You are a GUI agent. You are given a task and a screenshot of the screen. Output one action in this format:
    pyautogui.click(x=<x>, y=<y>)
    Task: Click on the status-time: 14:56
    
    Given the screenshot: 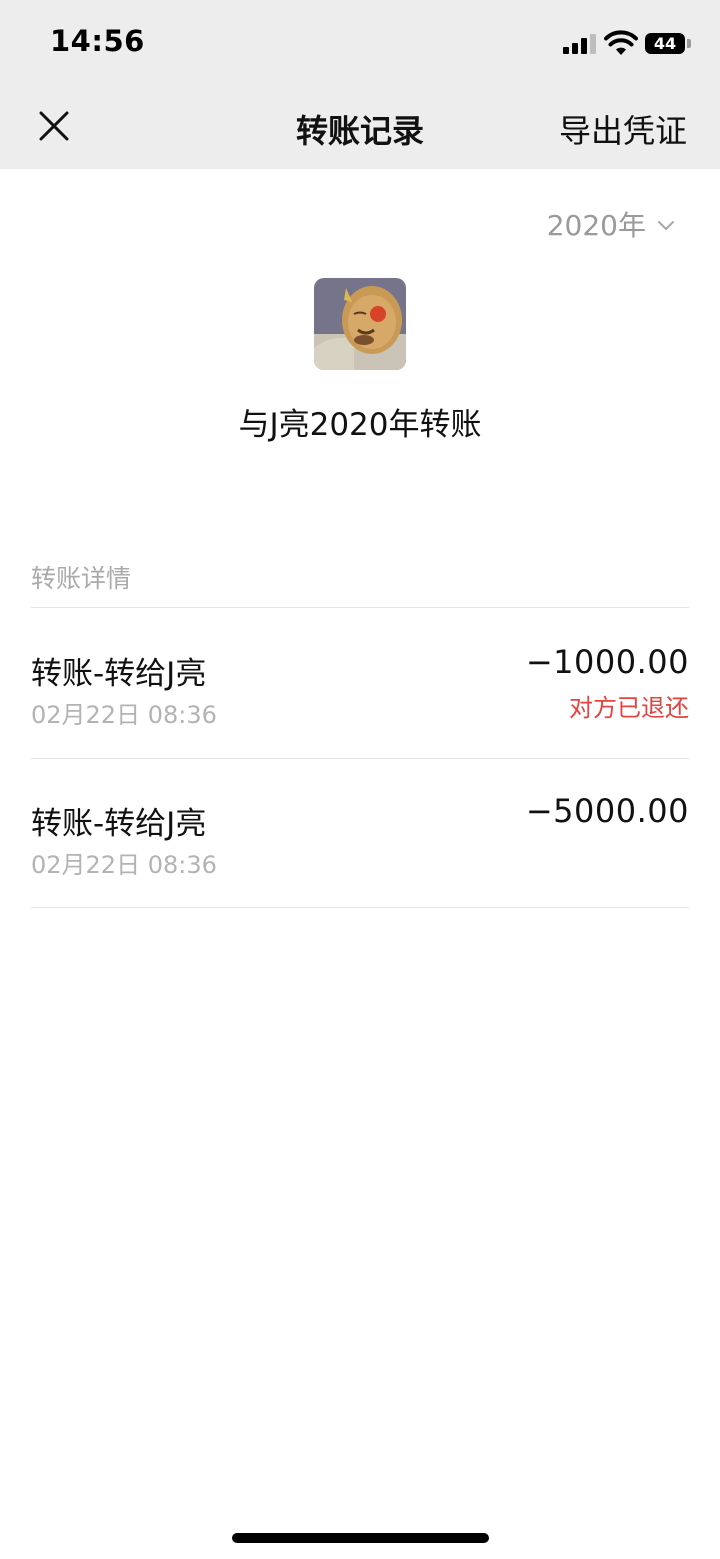 What is the action you would take?
    pyautogui.click(x=97, y=41)
    